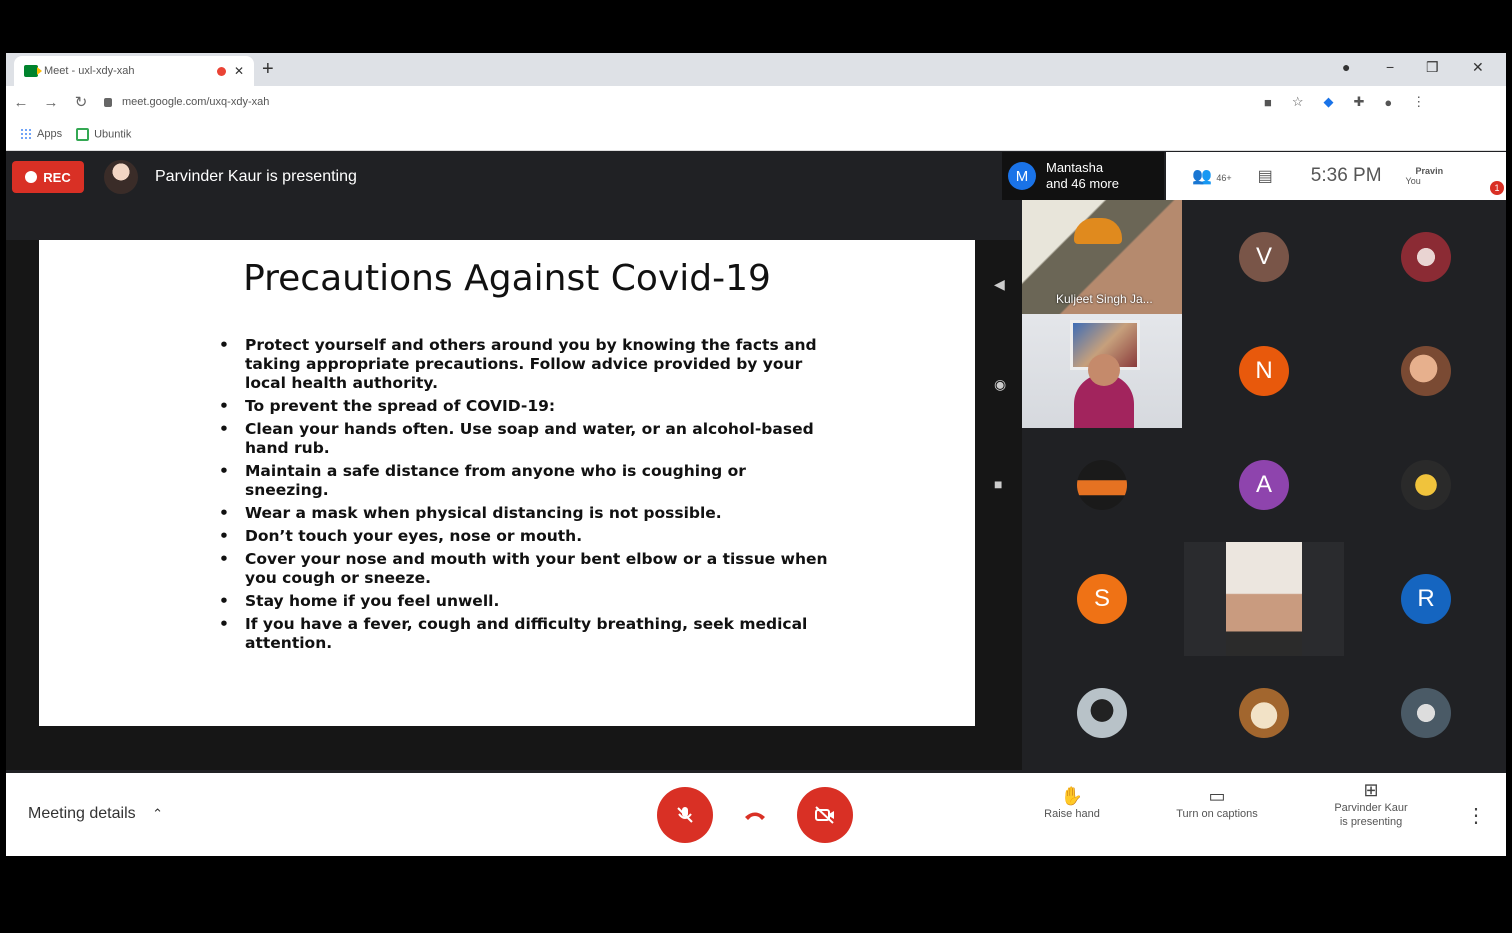 This screenshot has width=1512, height=933. Describe the element at coordinates (48, 177) in the screenshot. I see `recording-badge: REC` at that location.